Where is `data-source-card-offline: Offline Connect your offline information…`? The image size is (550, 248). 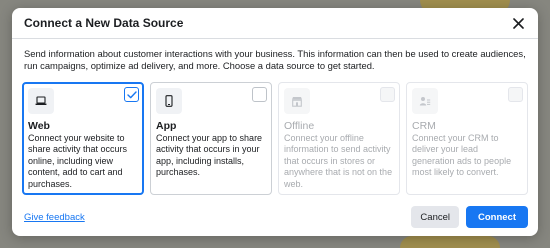
data-source-card-offline: Offline Connect your offline information… is located at coordinates (339, 138).